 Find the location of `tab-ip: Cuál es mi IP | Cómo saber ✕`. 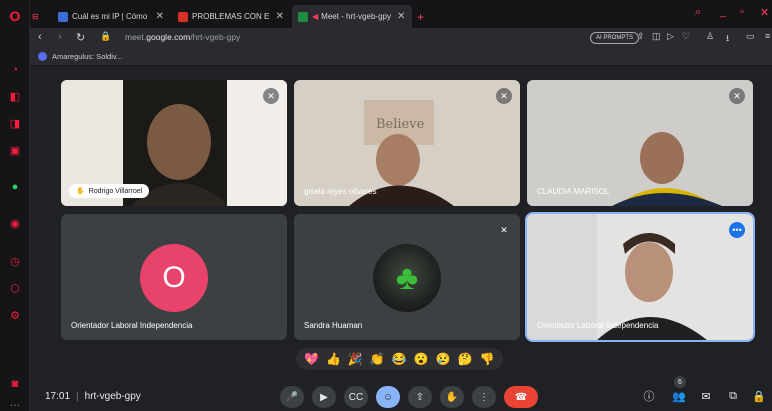

tab-ip: Cuál es mi IP | Cómo saber ✕ is located at coordinates (111, 16).